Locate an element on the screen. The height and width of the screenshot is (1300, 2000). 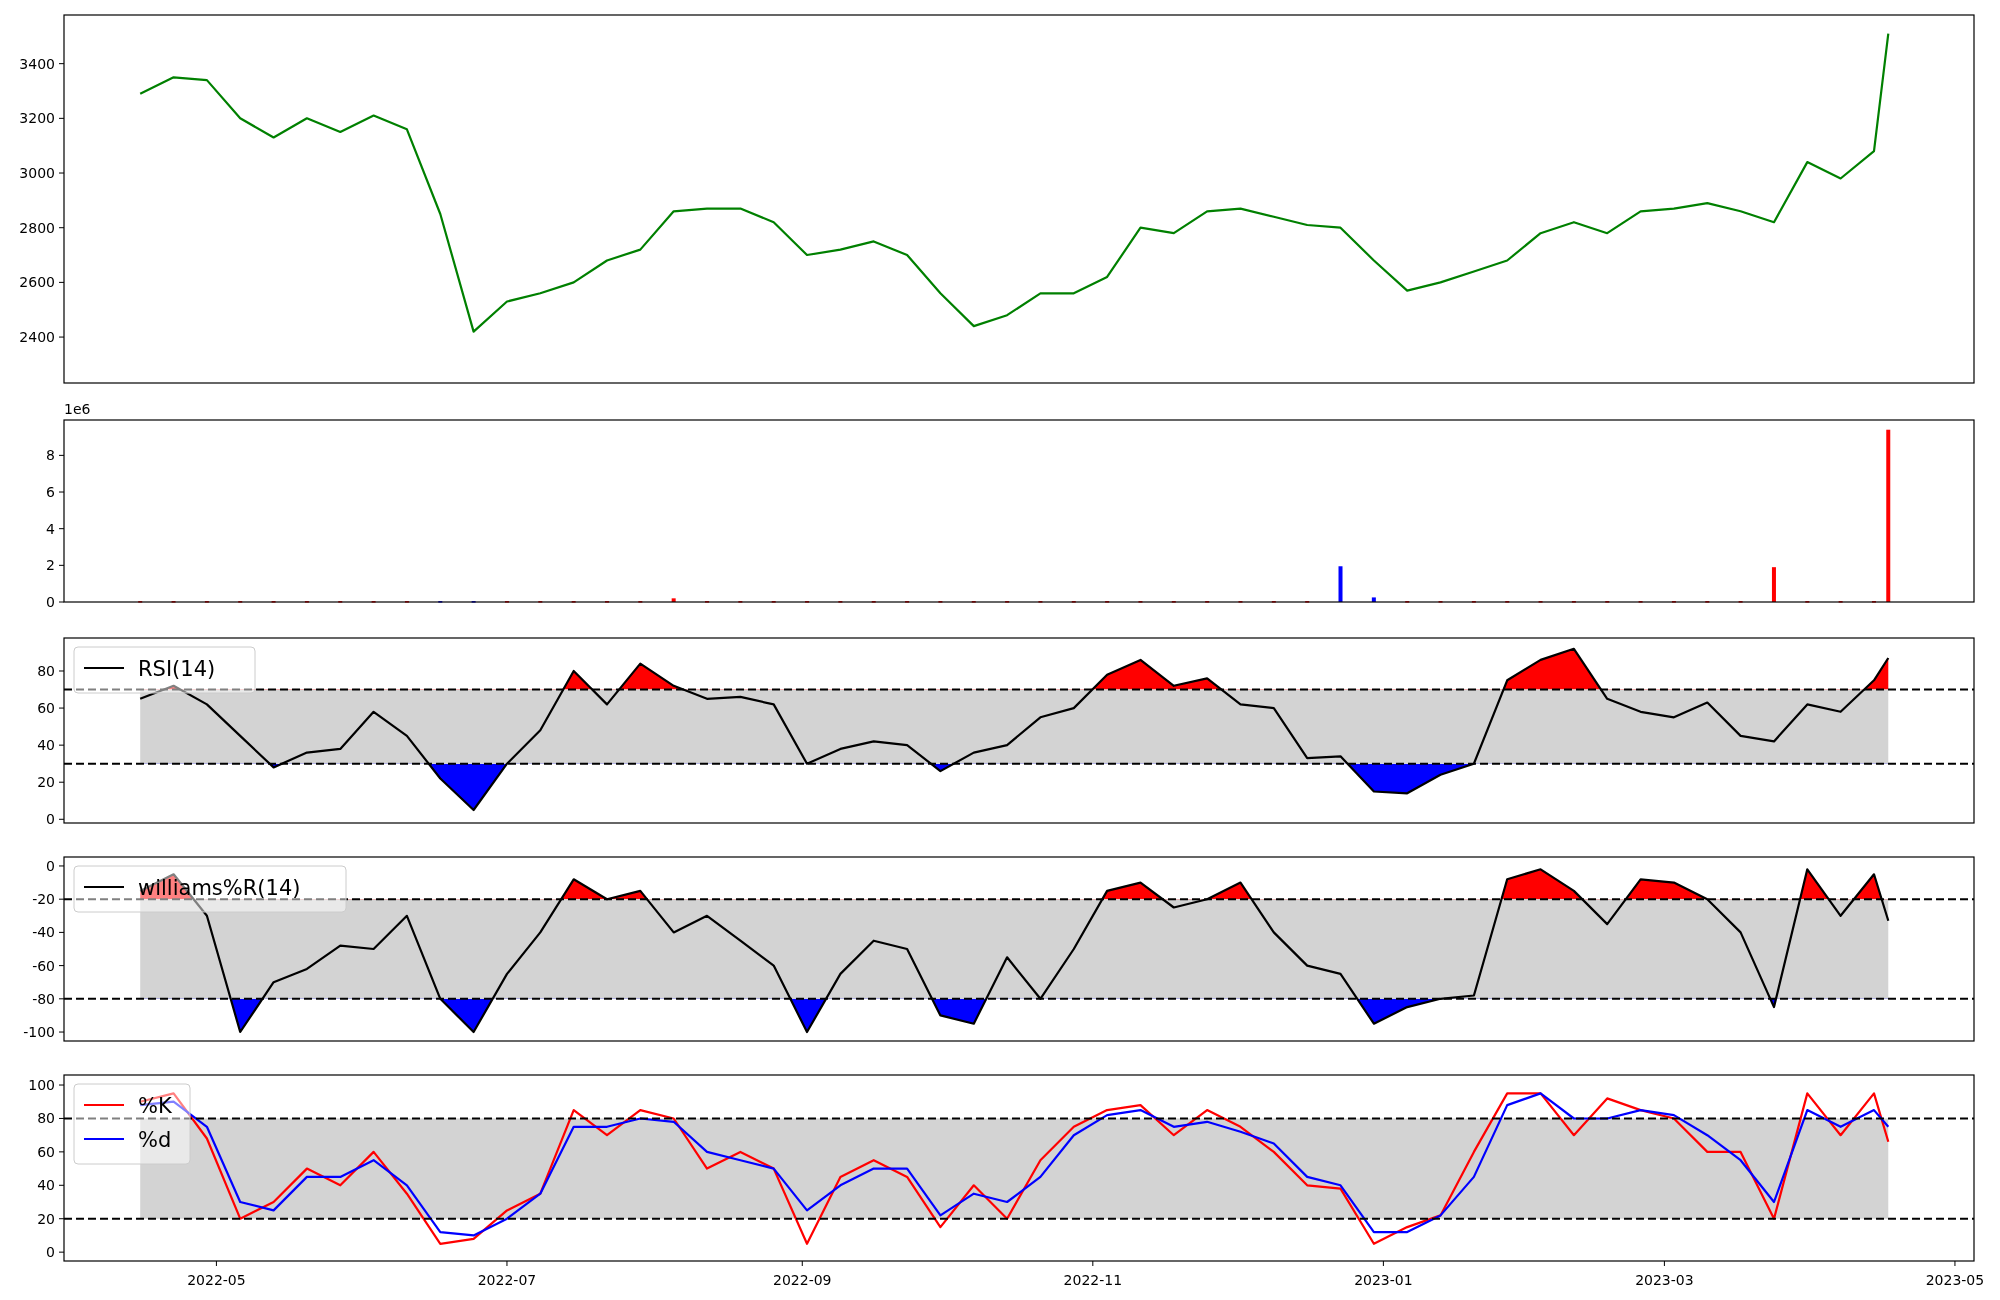
y-tick-label: 6 is located at coordinates (50, 492).